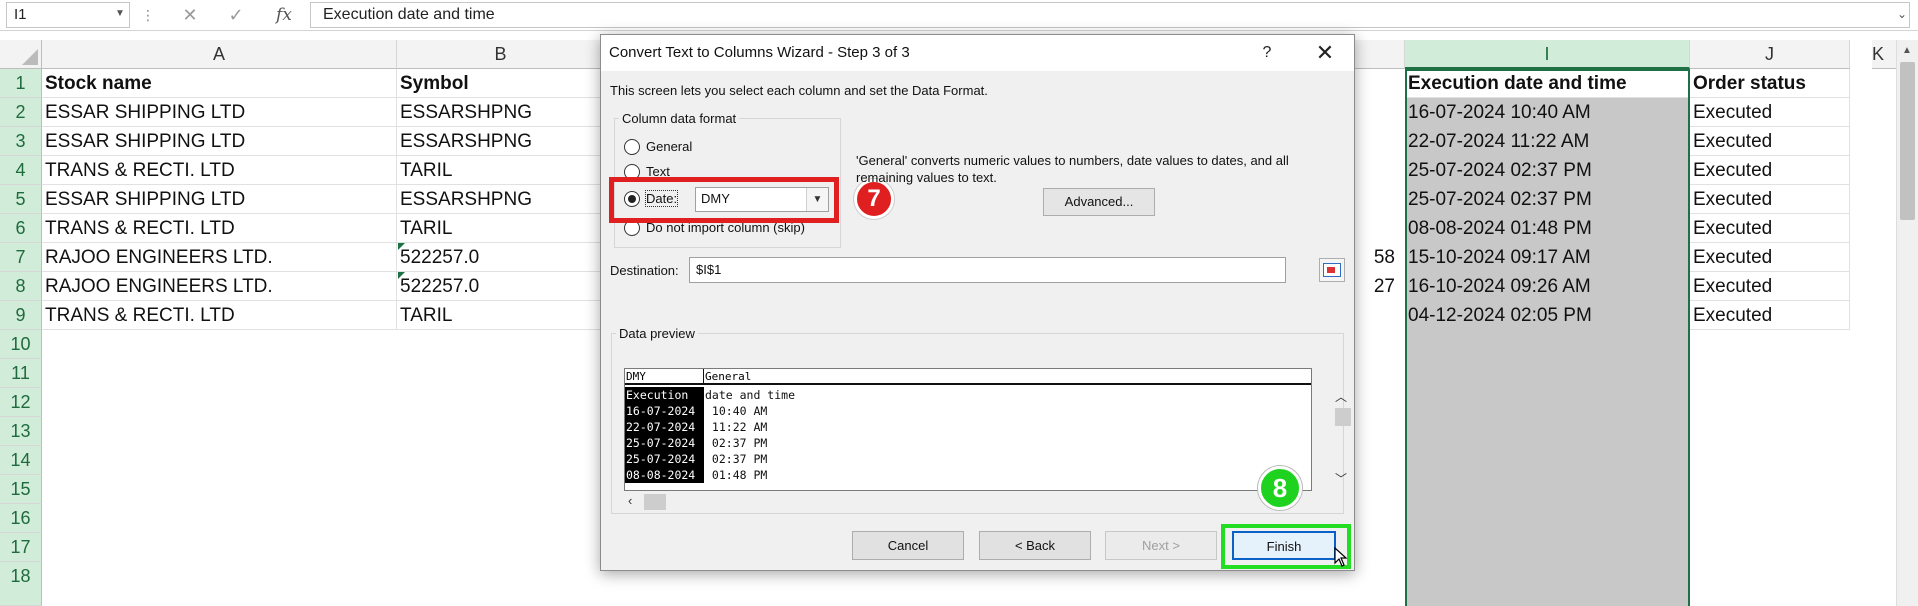 The width and height of the screenshot is (1918, 606). What do you see at coordinates (236, 15) in the screenshot?
I see `check-icon: ✓` at bounding box center [236, 15].